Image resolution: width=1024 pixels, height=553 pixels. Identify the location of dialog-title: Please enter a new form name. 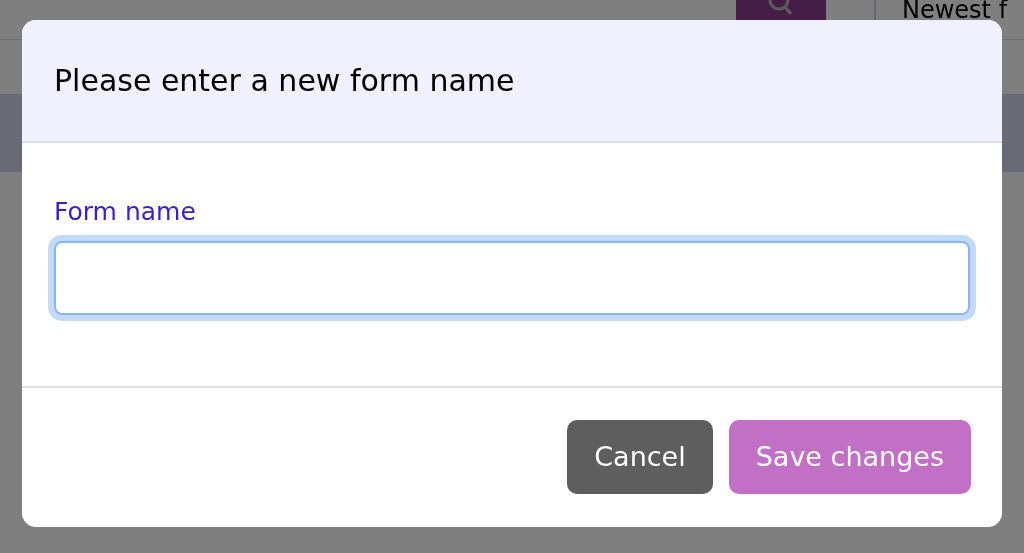
(284, 80).